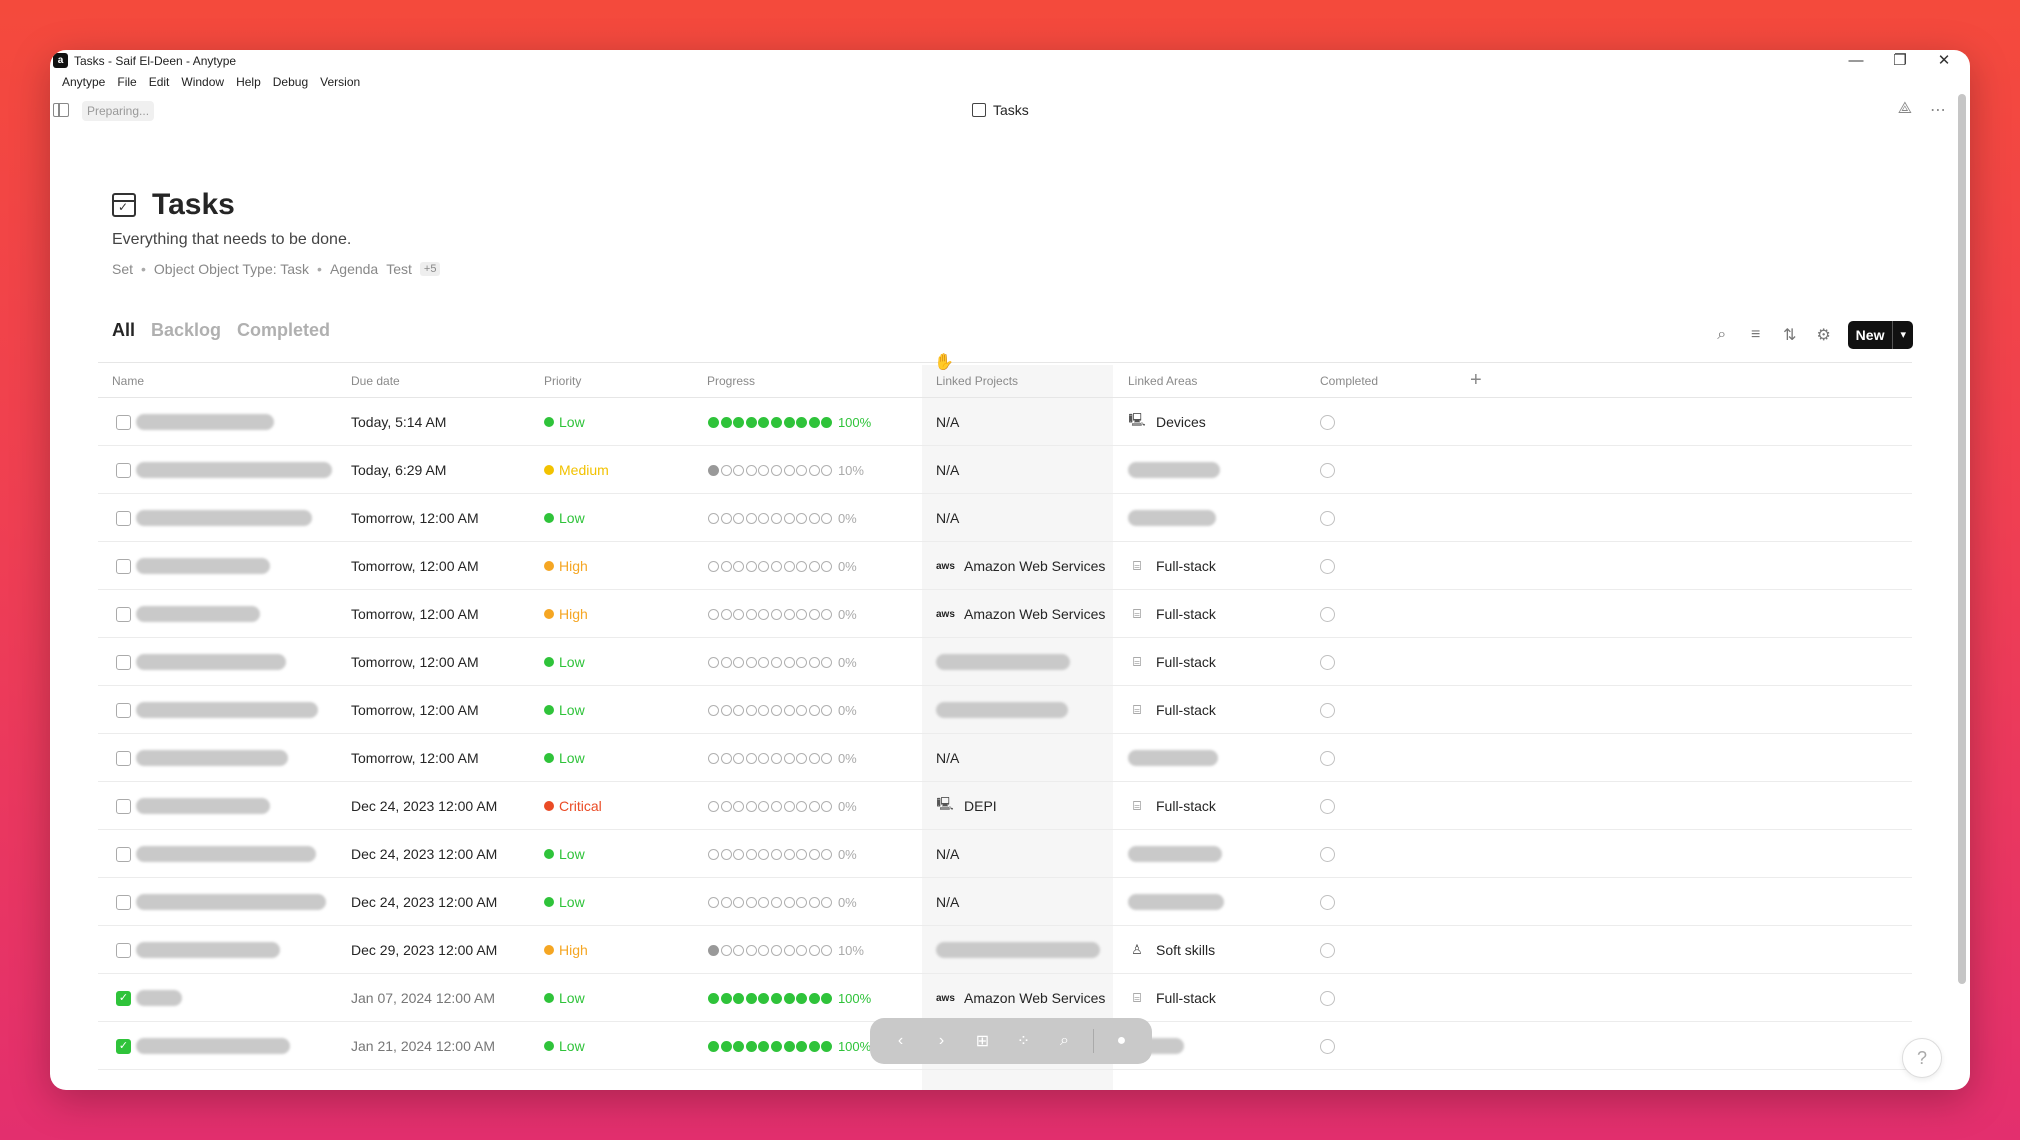 Image resolution: width=2020 pixels, height=1140 pixels. I want to click on meta-tag-test: Test, so click(399, 269).